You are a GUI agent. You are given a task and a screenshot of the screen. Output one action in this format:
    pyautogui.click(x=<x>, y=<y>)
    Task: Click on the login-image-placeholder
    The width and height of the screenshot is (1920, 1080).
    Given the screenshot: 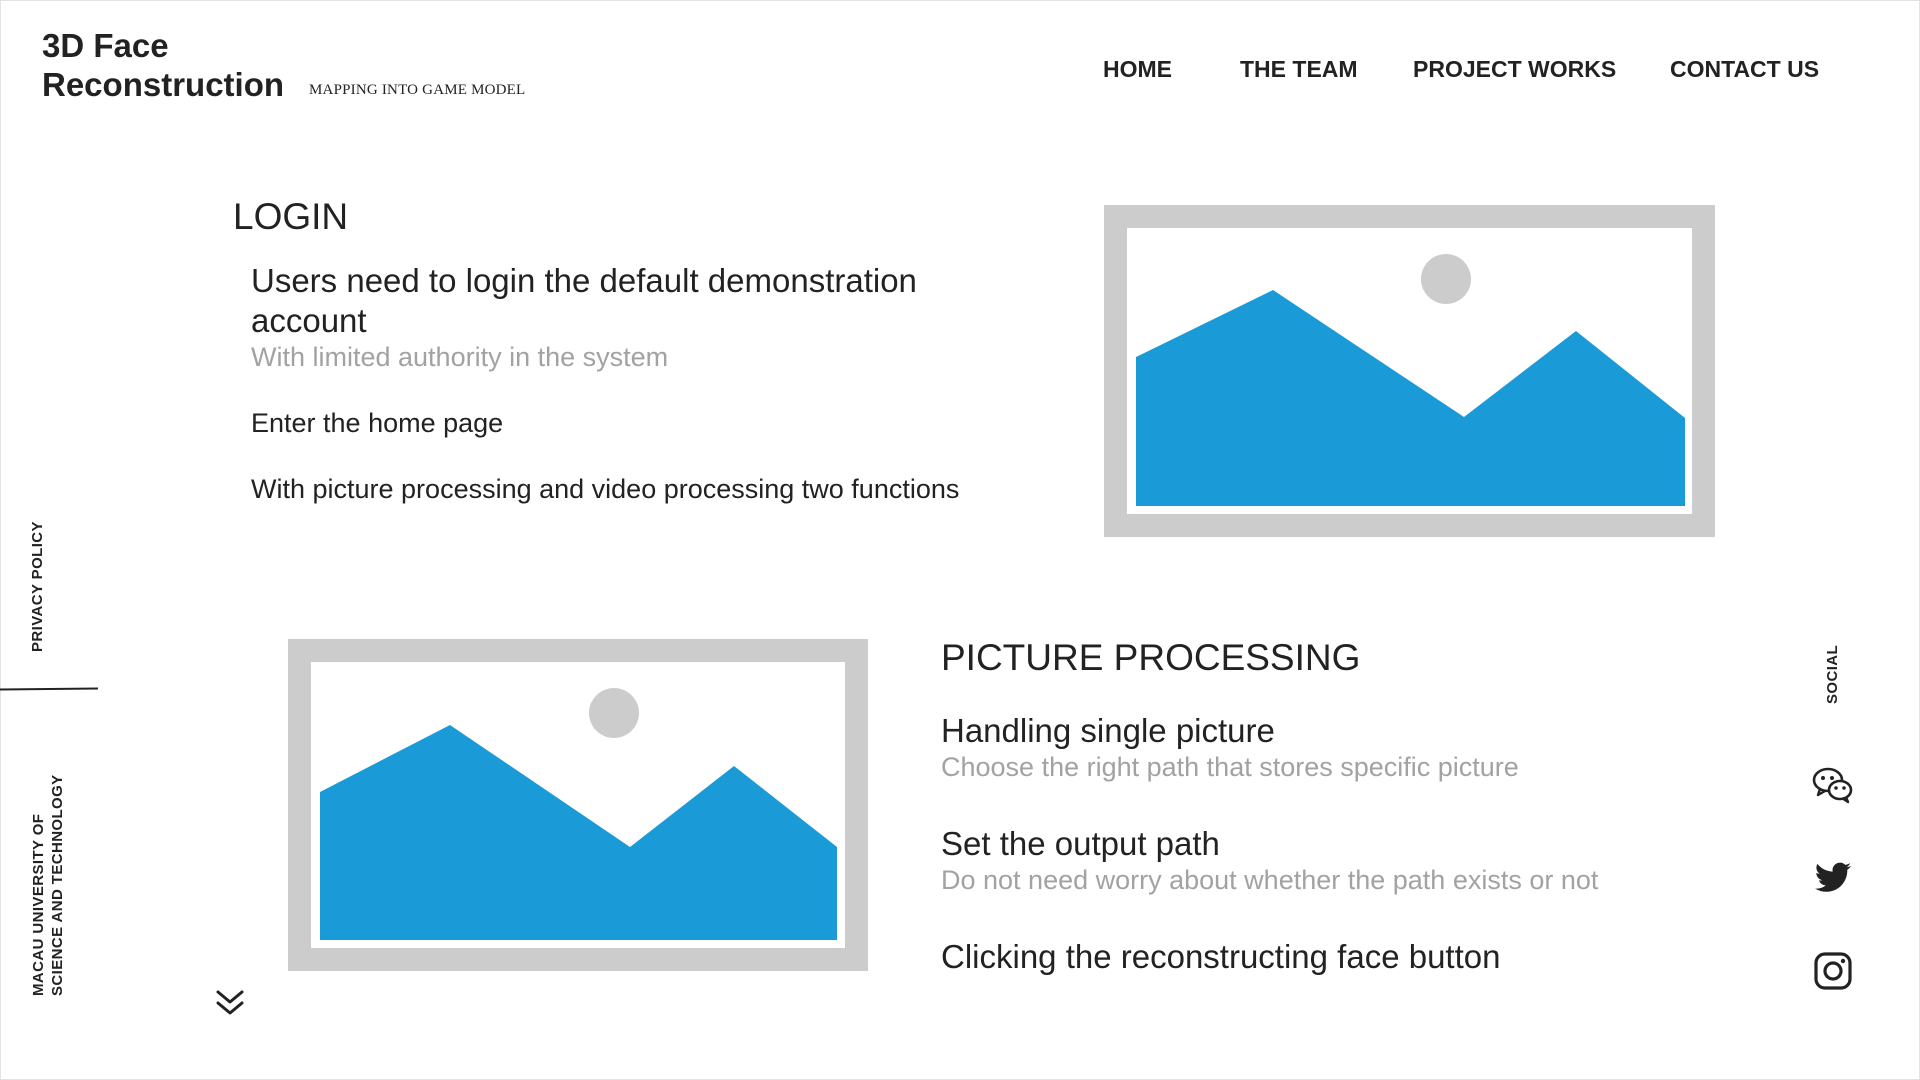 What is the action you would take?
    pyautogui.click(x=1409, y=371)
    